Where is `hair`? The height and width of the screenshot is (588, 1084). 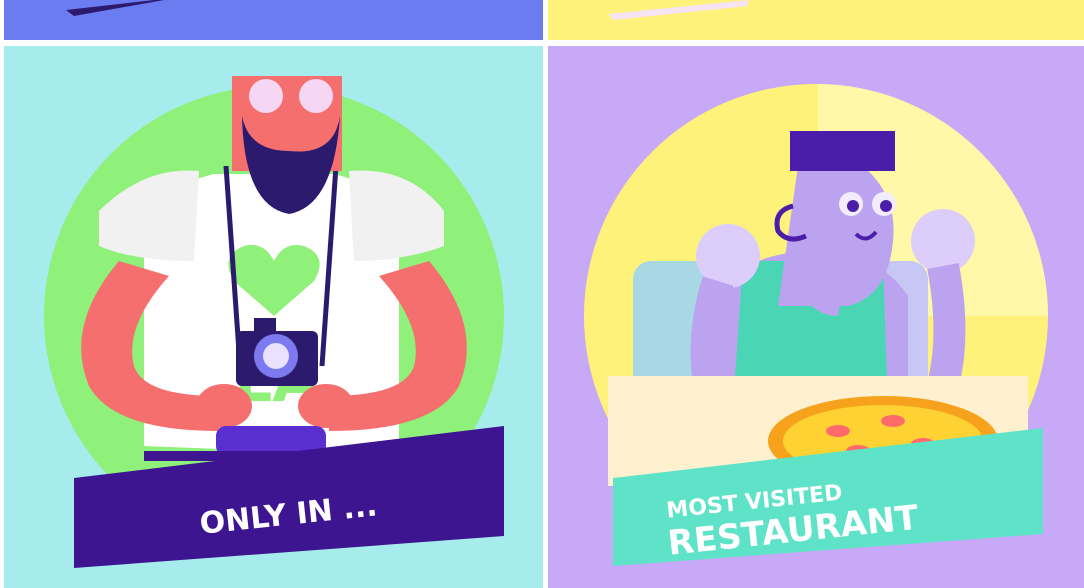
hair is located at coordinates (842, 151).